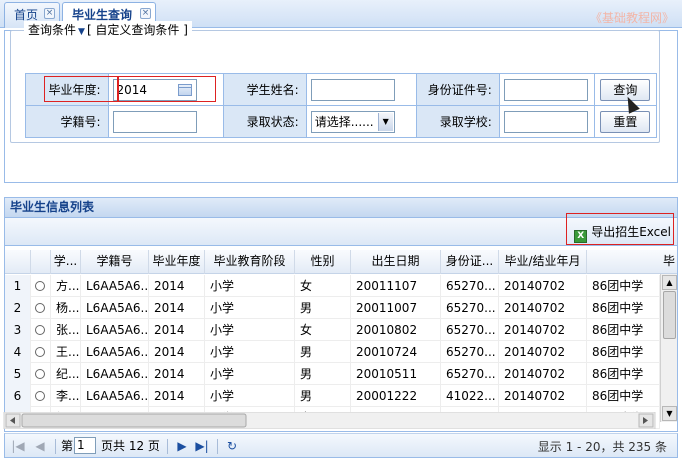 This screenshot has height=458, width=682. Describe the element at coordinates (265, 89) in the screenshot. I see `student-name-label: 学生姓名:` at that location.